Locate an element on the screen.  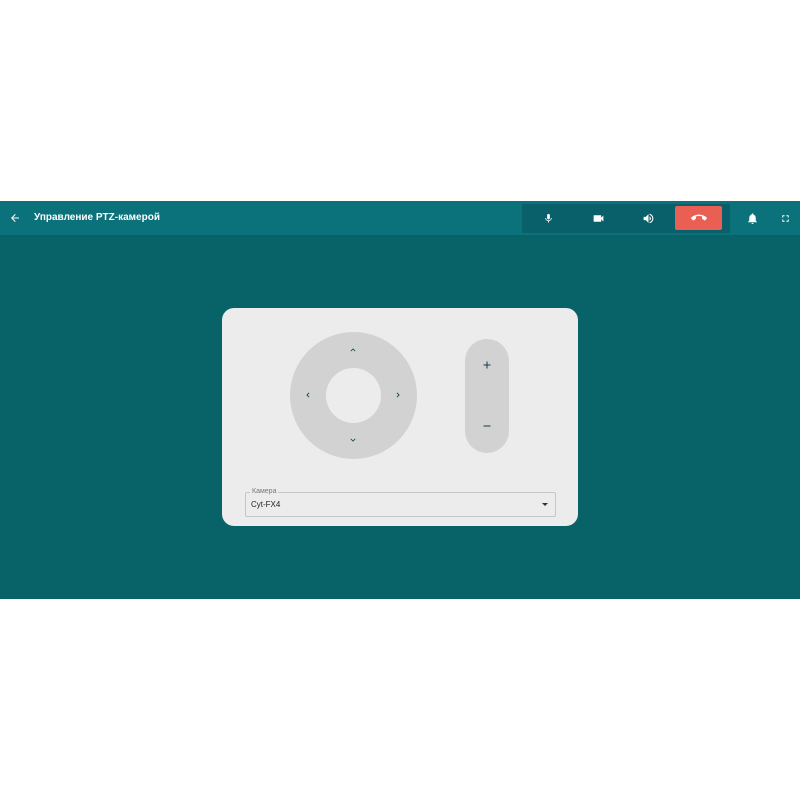
camera-select-label: Камера is located at coordinates (264, 491).